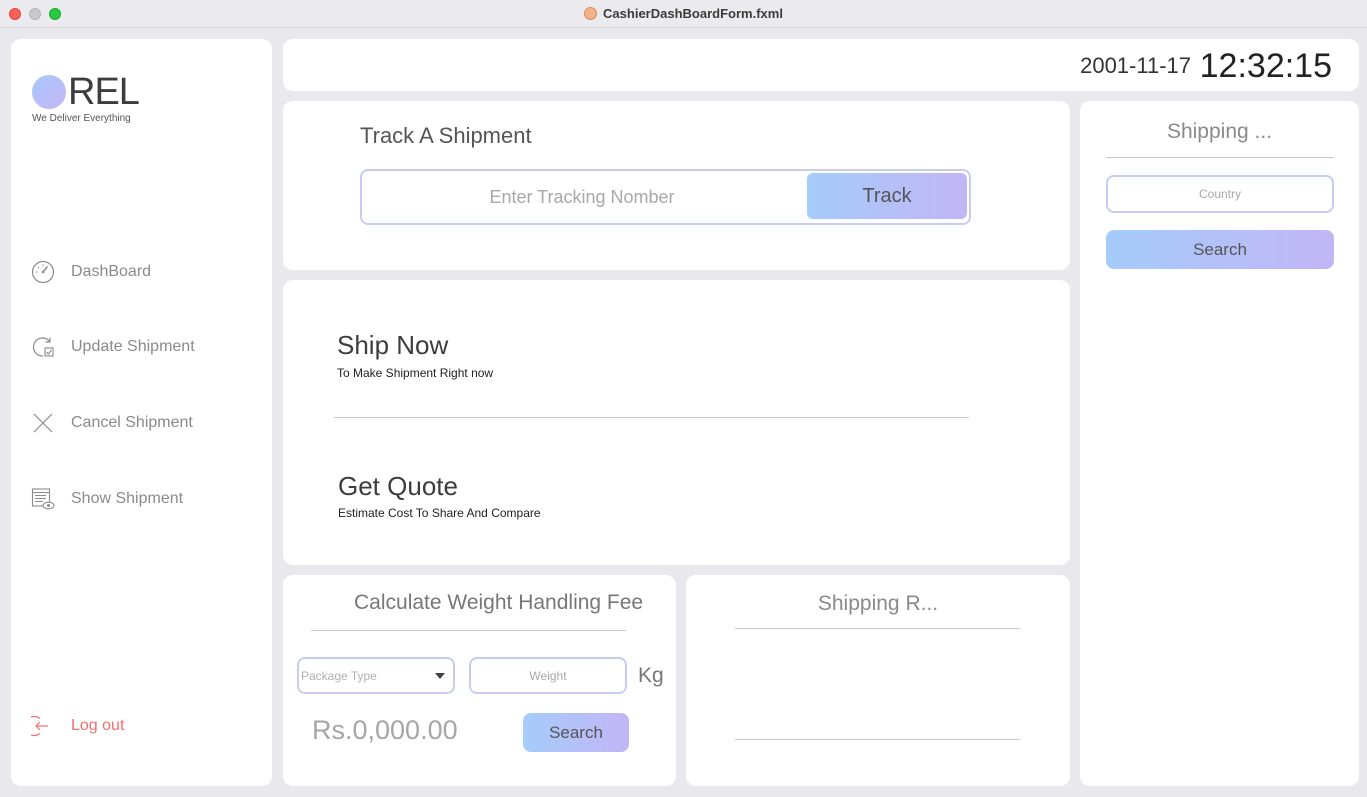 This screenshot has height=797, width=1367. Describe the element at coordinates (398, 486) in the screenshot. I see `get-quote-link: Get Quote` at that location.